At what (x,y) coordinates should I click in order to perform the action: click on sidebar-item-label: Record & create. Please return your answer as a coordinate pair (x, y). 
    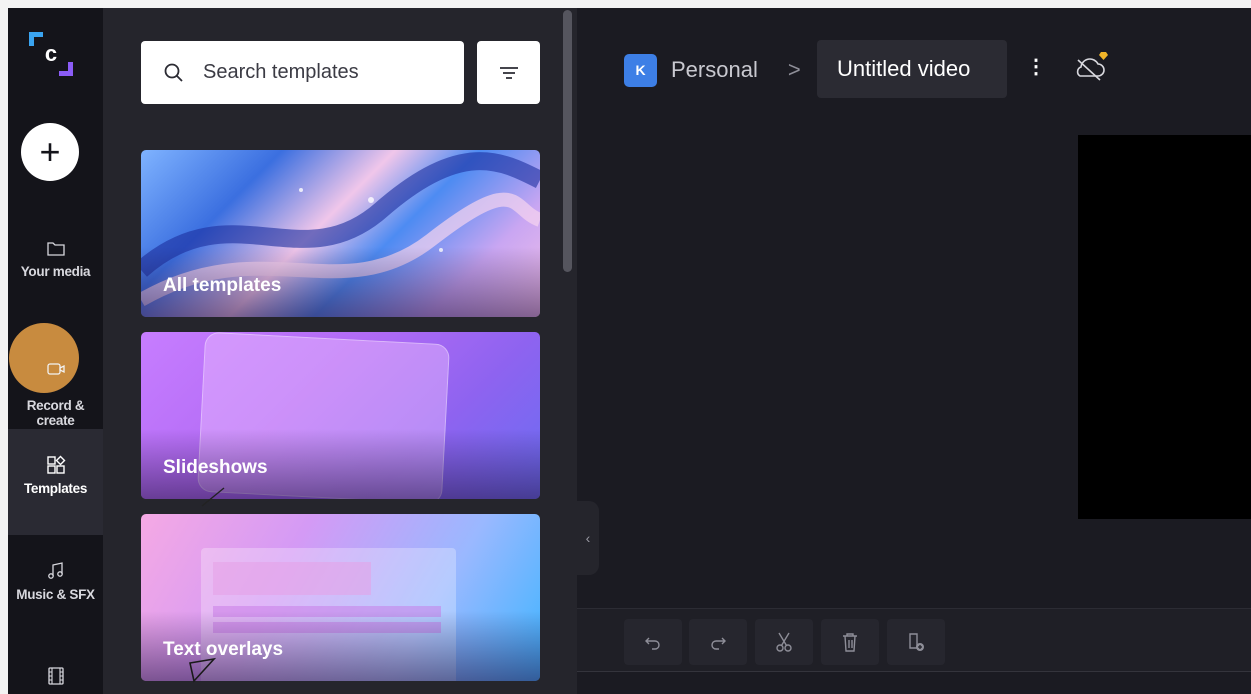
    Looking at the image, I should click on (55, 413).